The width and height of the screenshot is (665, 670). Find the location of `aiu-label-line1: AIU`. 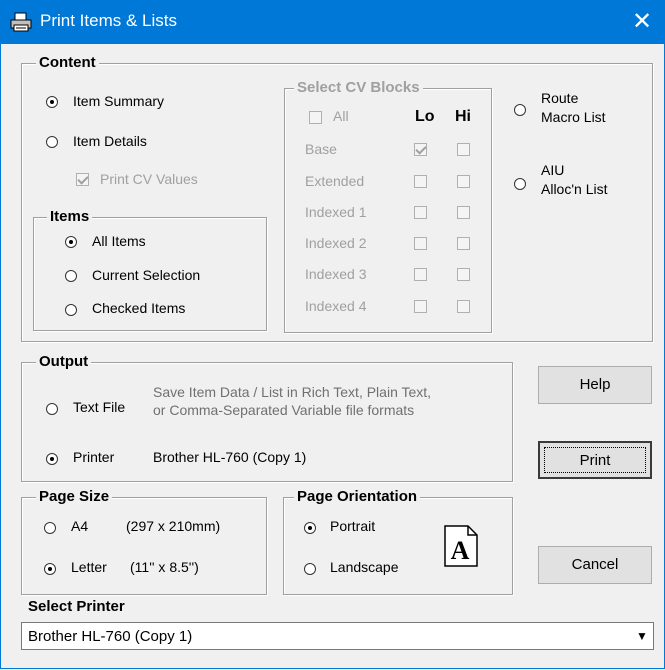

aiu-label-line1: AIU is located at coordinates (552, 170).